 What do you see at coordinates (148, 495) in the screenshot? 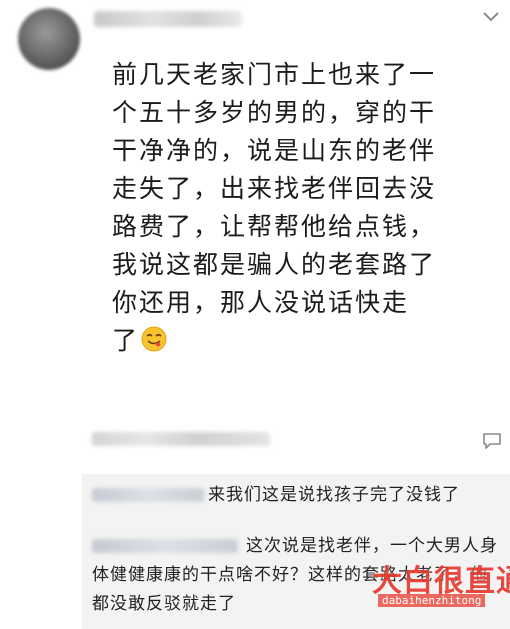
I see `reply-username-blurred` at bounding box center [148, 495].